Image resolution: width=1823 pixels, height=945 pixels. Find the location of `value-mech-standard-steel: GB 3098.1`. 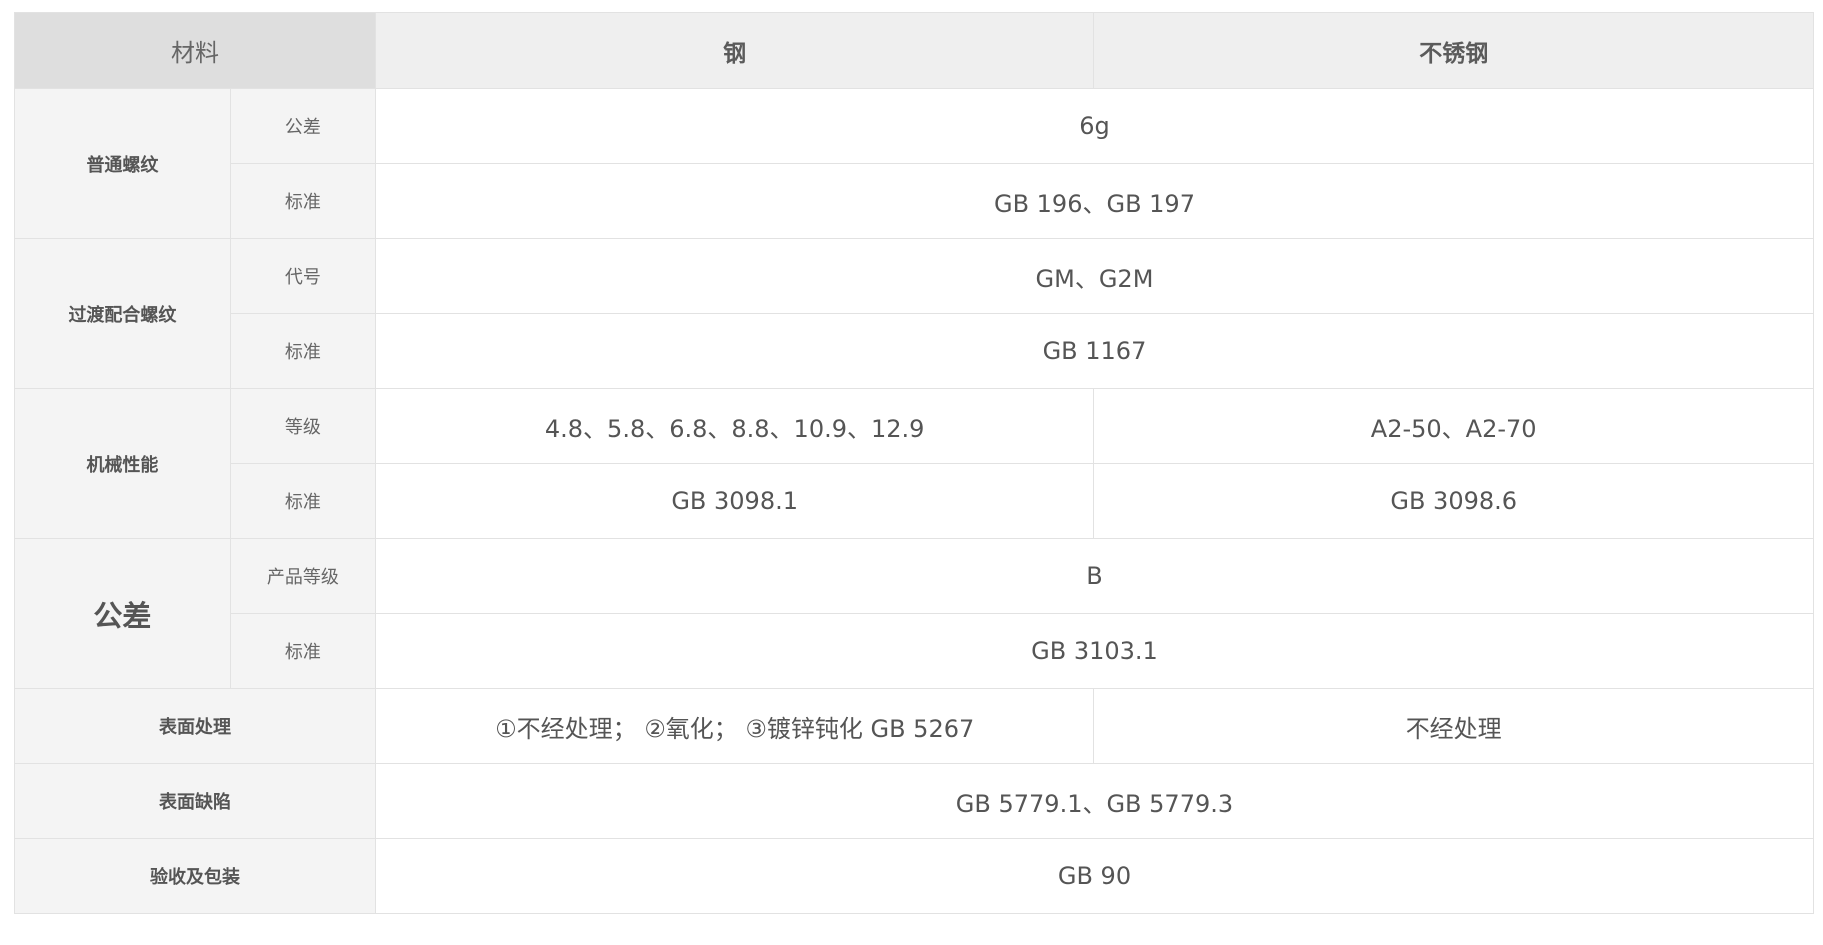

value-mech-standard-steel: GB 3098.1 is located at coordinates (734, 501).